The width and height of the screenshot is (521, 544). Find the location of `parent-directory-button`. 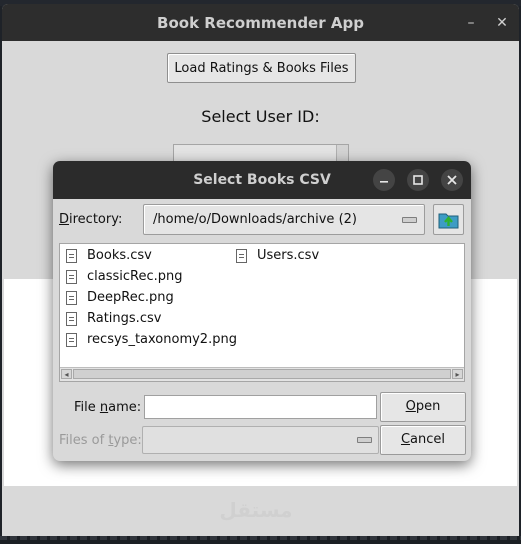

parent-directory-button is located at coordinates (448, 219).